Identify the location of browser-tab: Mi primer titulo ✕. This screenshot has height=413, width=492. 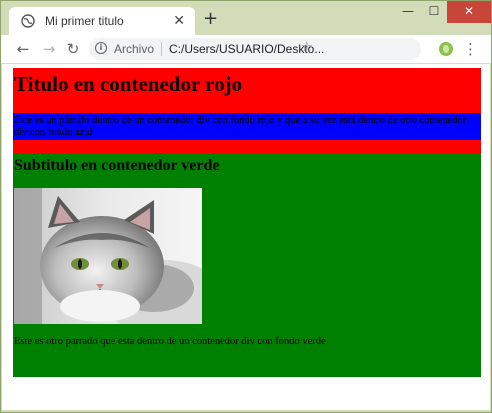
(102, 21).